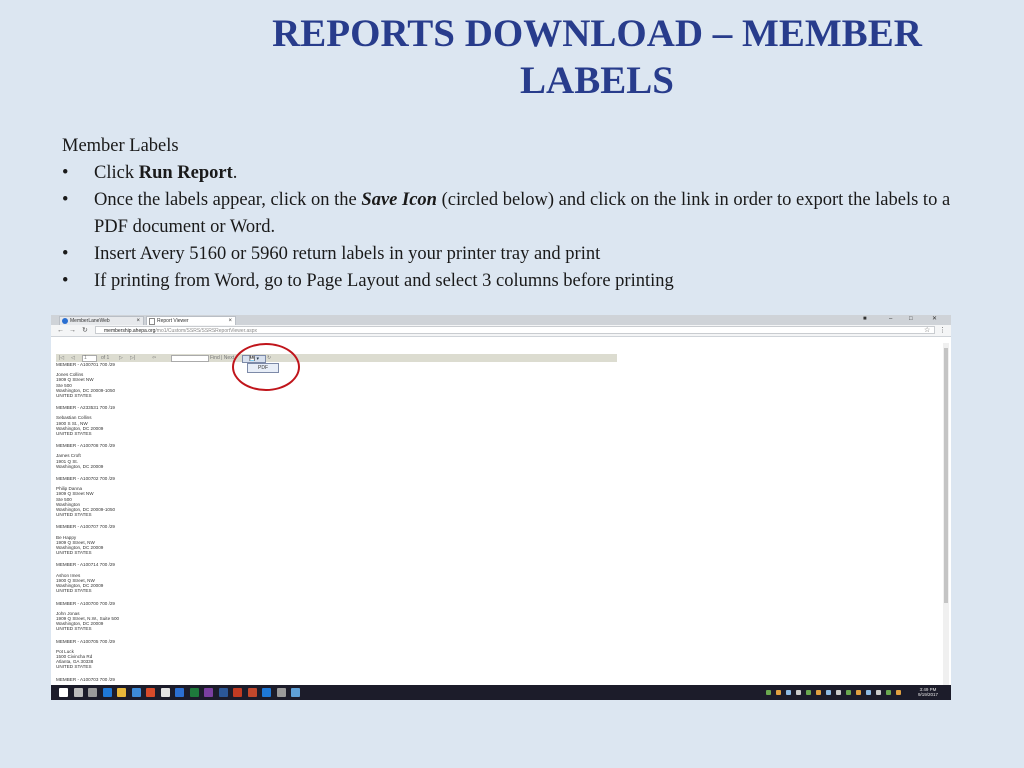 The width and height of the screenshot is (1024, 768). Describe the element at coordinates (154, 358) in the screenshot. I see `back-to-parent-icon: ⇦` at that location.